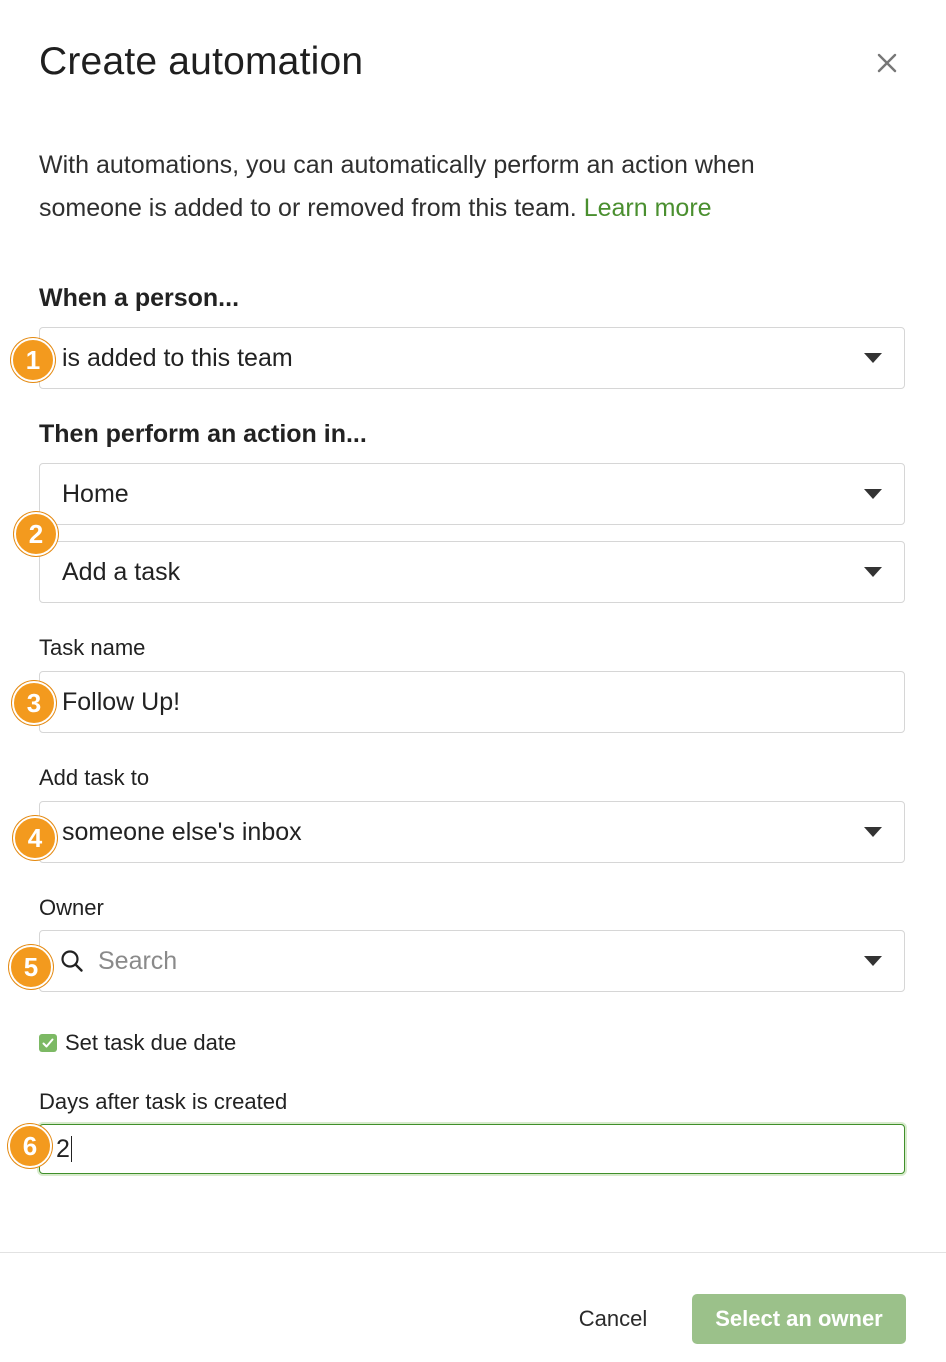 The image size is (946, 1362). Describe the element at coordinates (71, 907) in the screenshot. I see `owner-label: Owner` at that location.